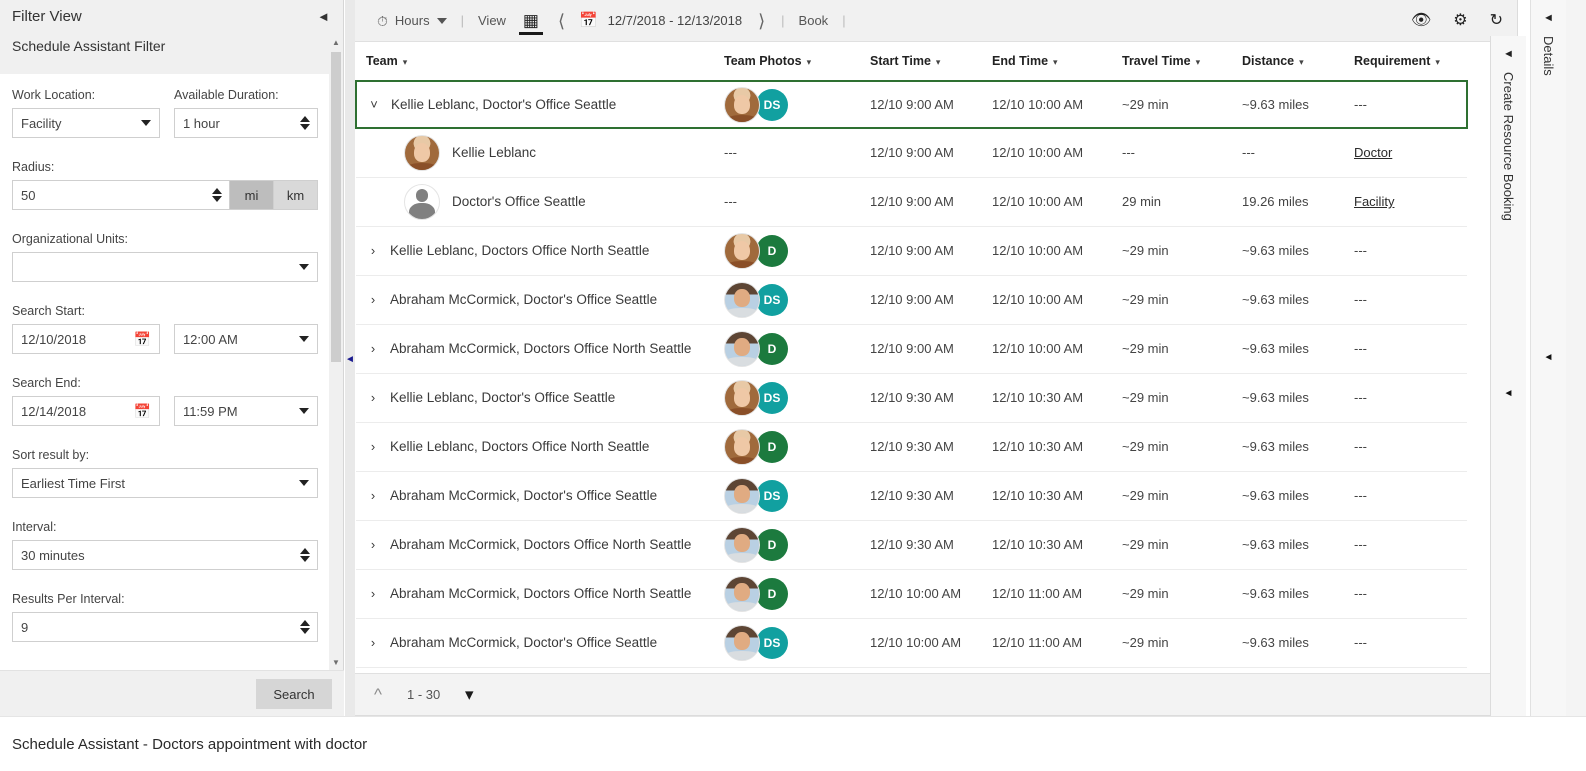 The height and width of the screenshot is (771, 1586). What do you see at coordinates (41, 123) in the screenshot?
I see `work-location-value: Facility` at bounding box center [41, 123].